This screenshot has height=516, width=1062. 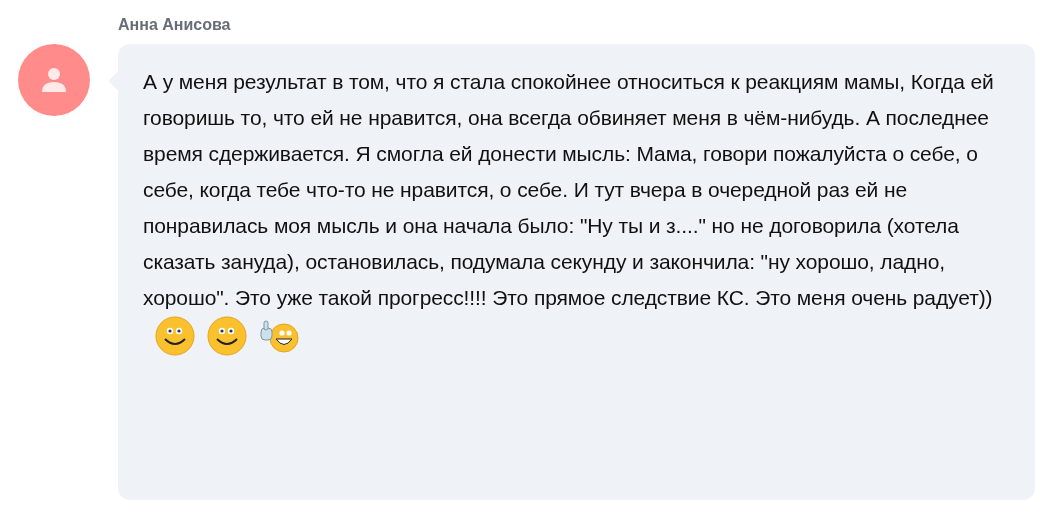 I want to click on user-icon, so click(x=54, y=80).